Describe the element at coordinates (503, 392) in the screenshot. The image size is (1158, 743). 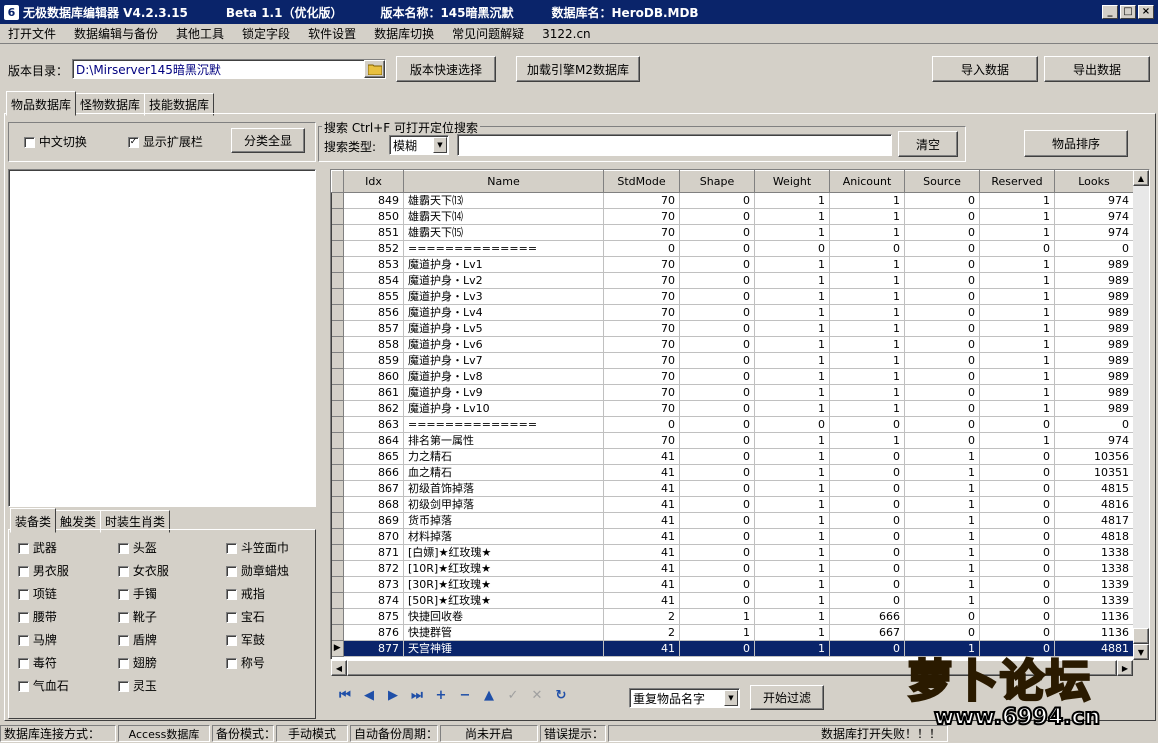
I see `cell-name: 魔道护身・Lv9` at that location.